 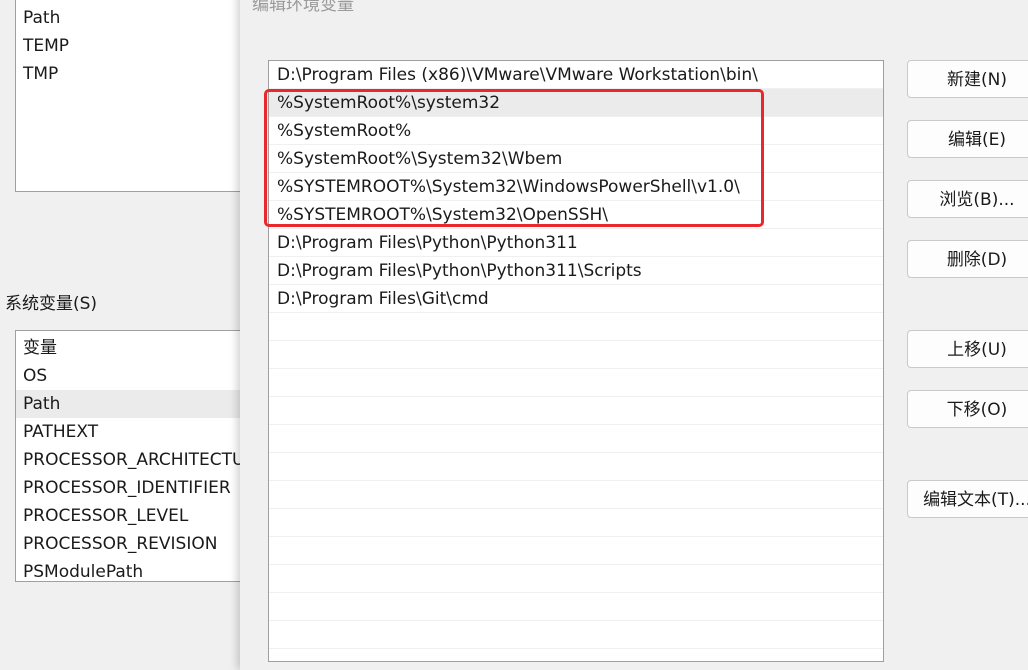 What do you see at coordinates (136, 460) in the screenshot?
I see `list-item: PROCESSOR_ARCHITECTU` at bounding box center [136, 460].